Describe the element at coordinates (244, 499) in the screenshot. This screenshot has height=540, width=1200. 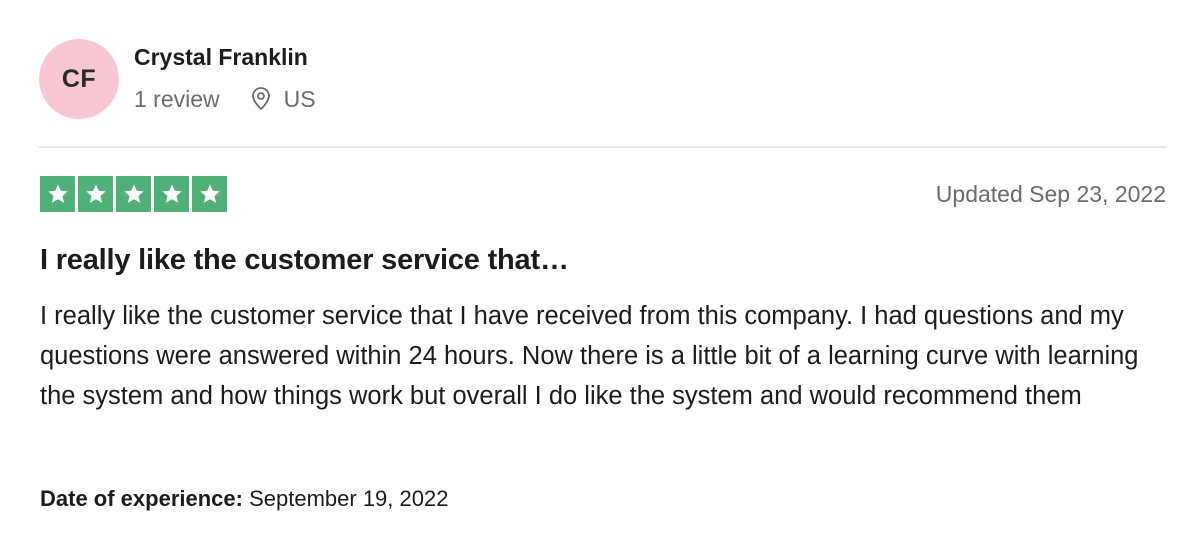
I see `date-of-experience: Date of experience: September 19, 2022` at that location.